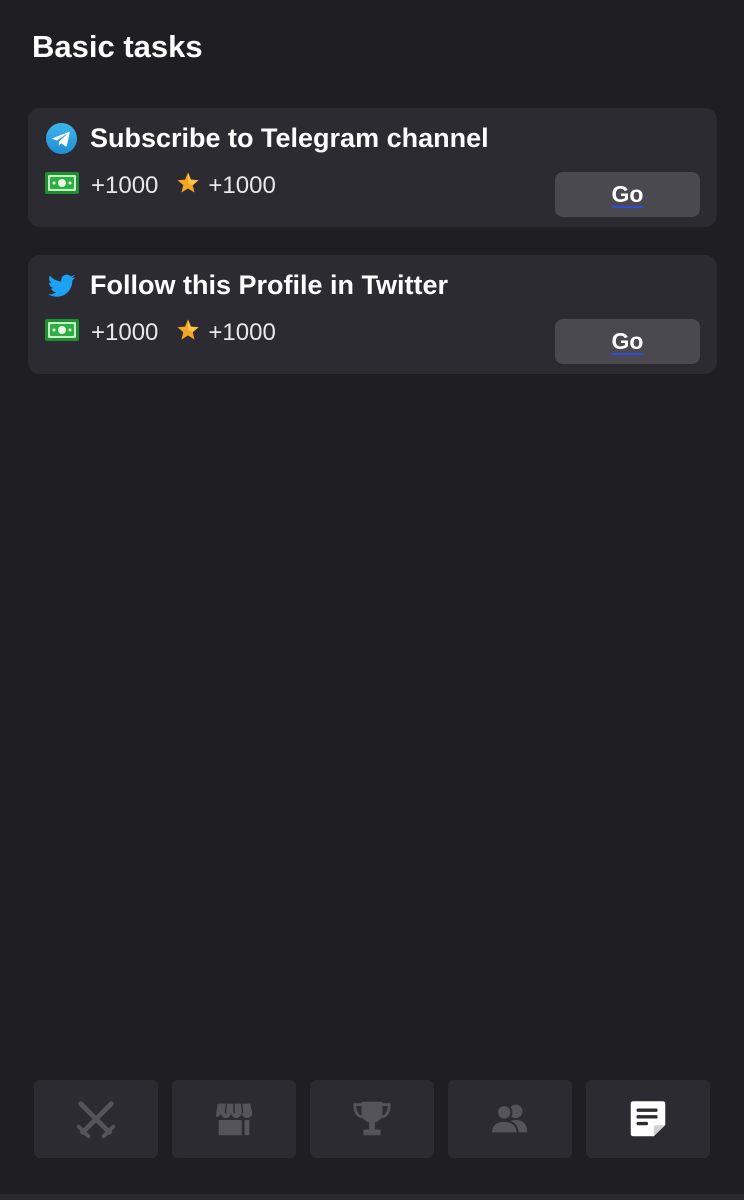  I want to click on crossed-swords-icon, so click(96, 1120).